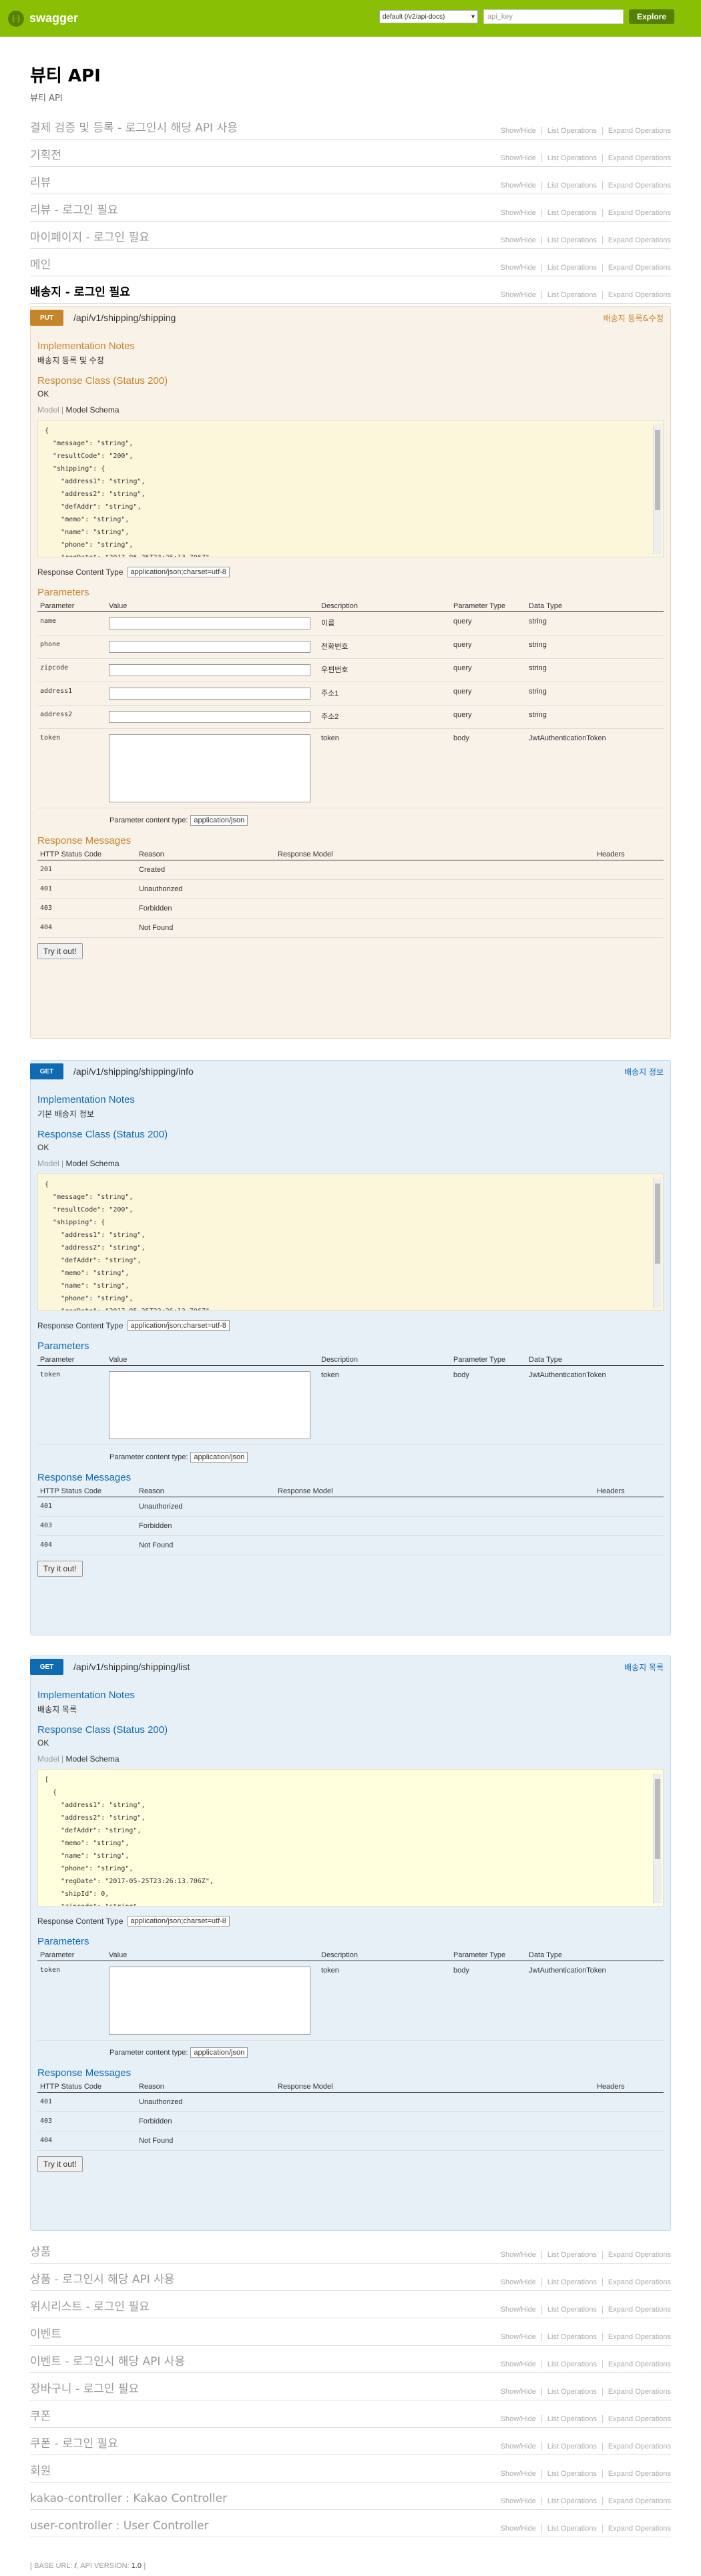 The image size is (701, 2576). What do you see at coordinates (651, 16) in the screenshot?
I see `explore-button: Explore` at bounding box center [651, 16].